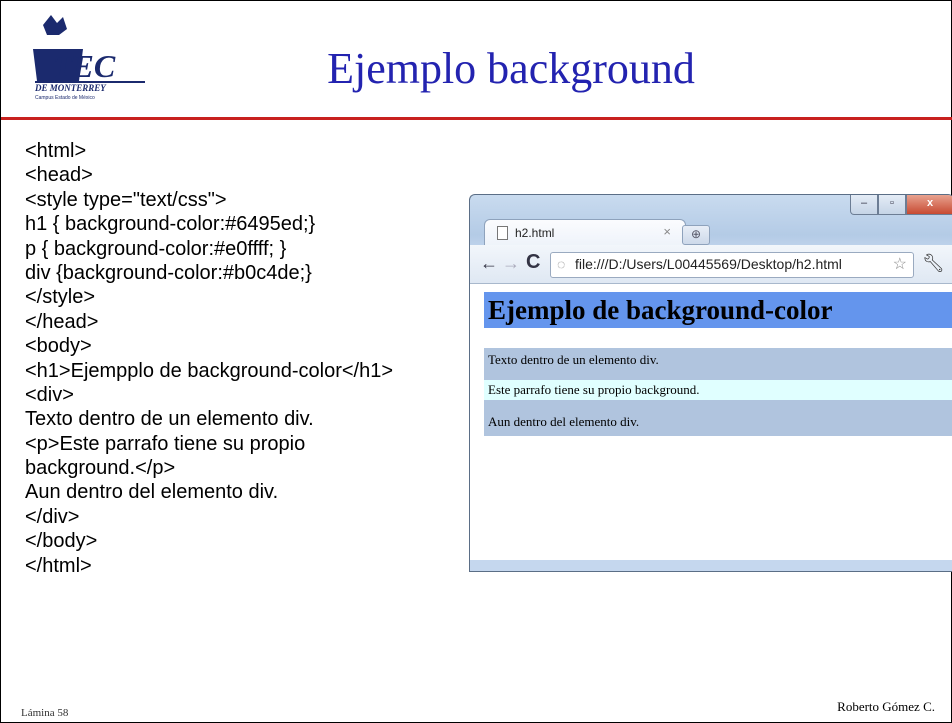 This screenshot has height=723, width=952. I want to click on forward-arrow-icon: →, so click(511, 263).